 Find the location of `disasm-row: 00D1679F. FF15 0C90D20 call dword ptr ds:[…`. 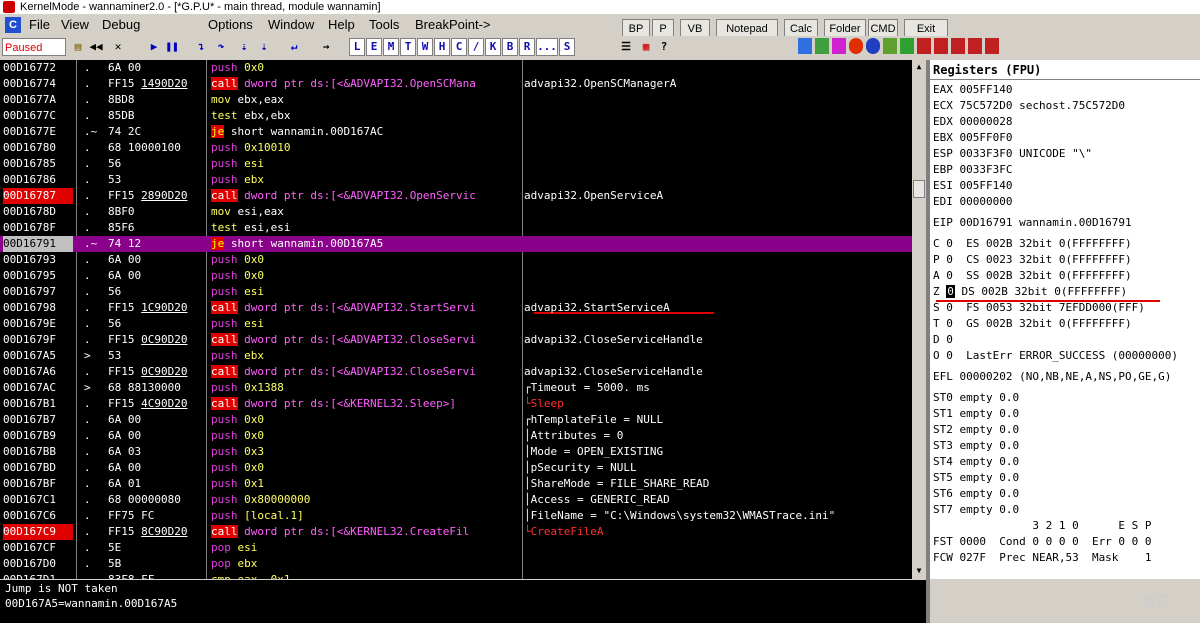

disasm-row: 00D1679F. FF15 0C90D20 call dword ptr ds:[… is located at coordinates (456, 340).